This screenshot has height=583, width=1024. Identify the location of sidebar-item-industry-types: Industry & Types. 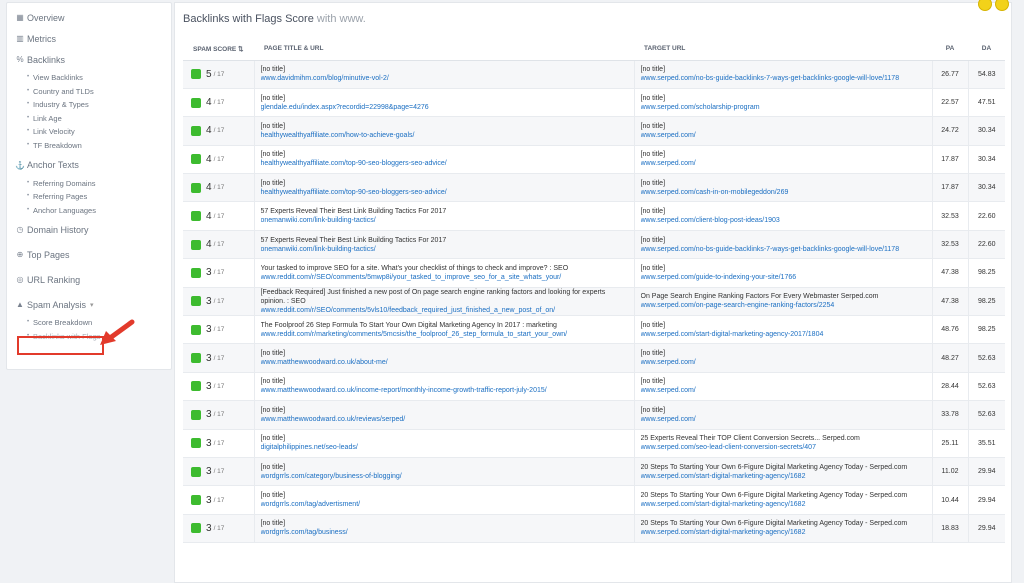
(99, 105).